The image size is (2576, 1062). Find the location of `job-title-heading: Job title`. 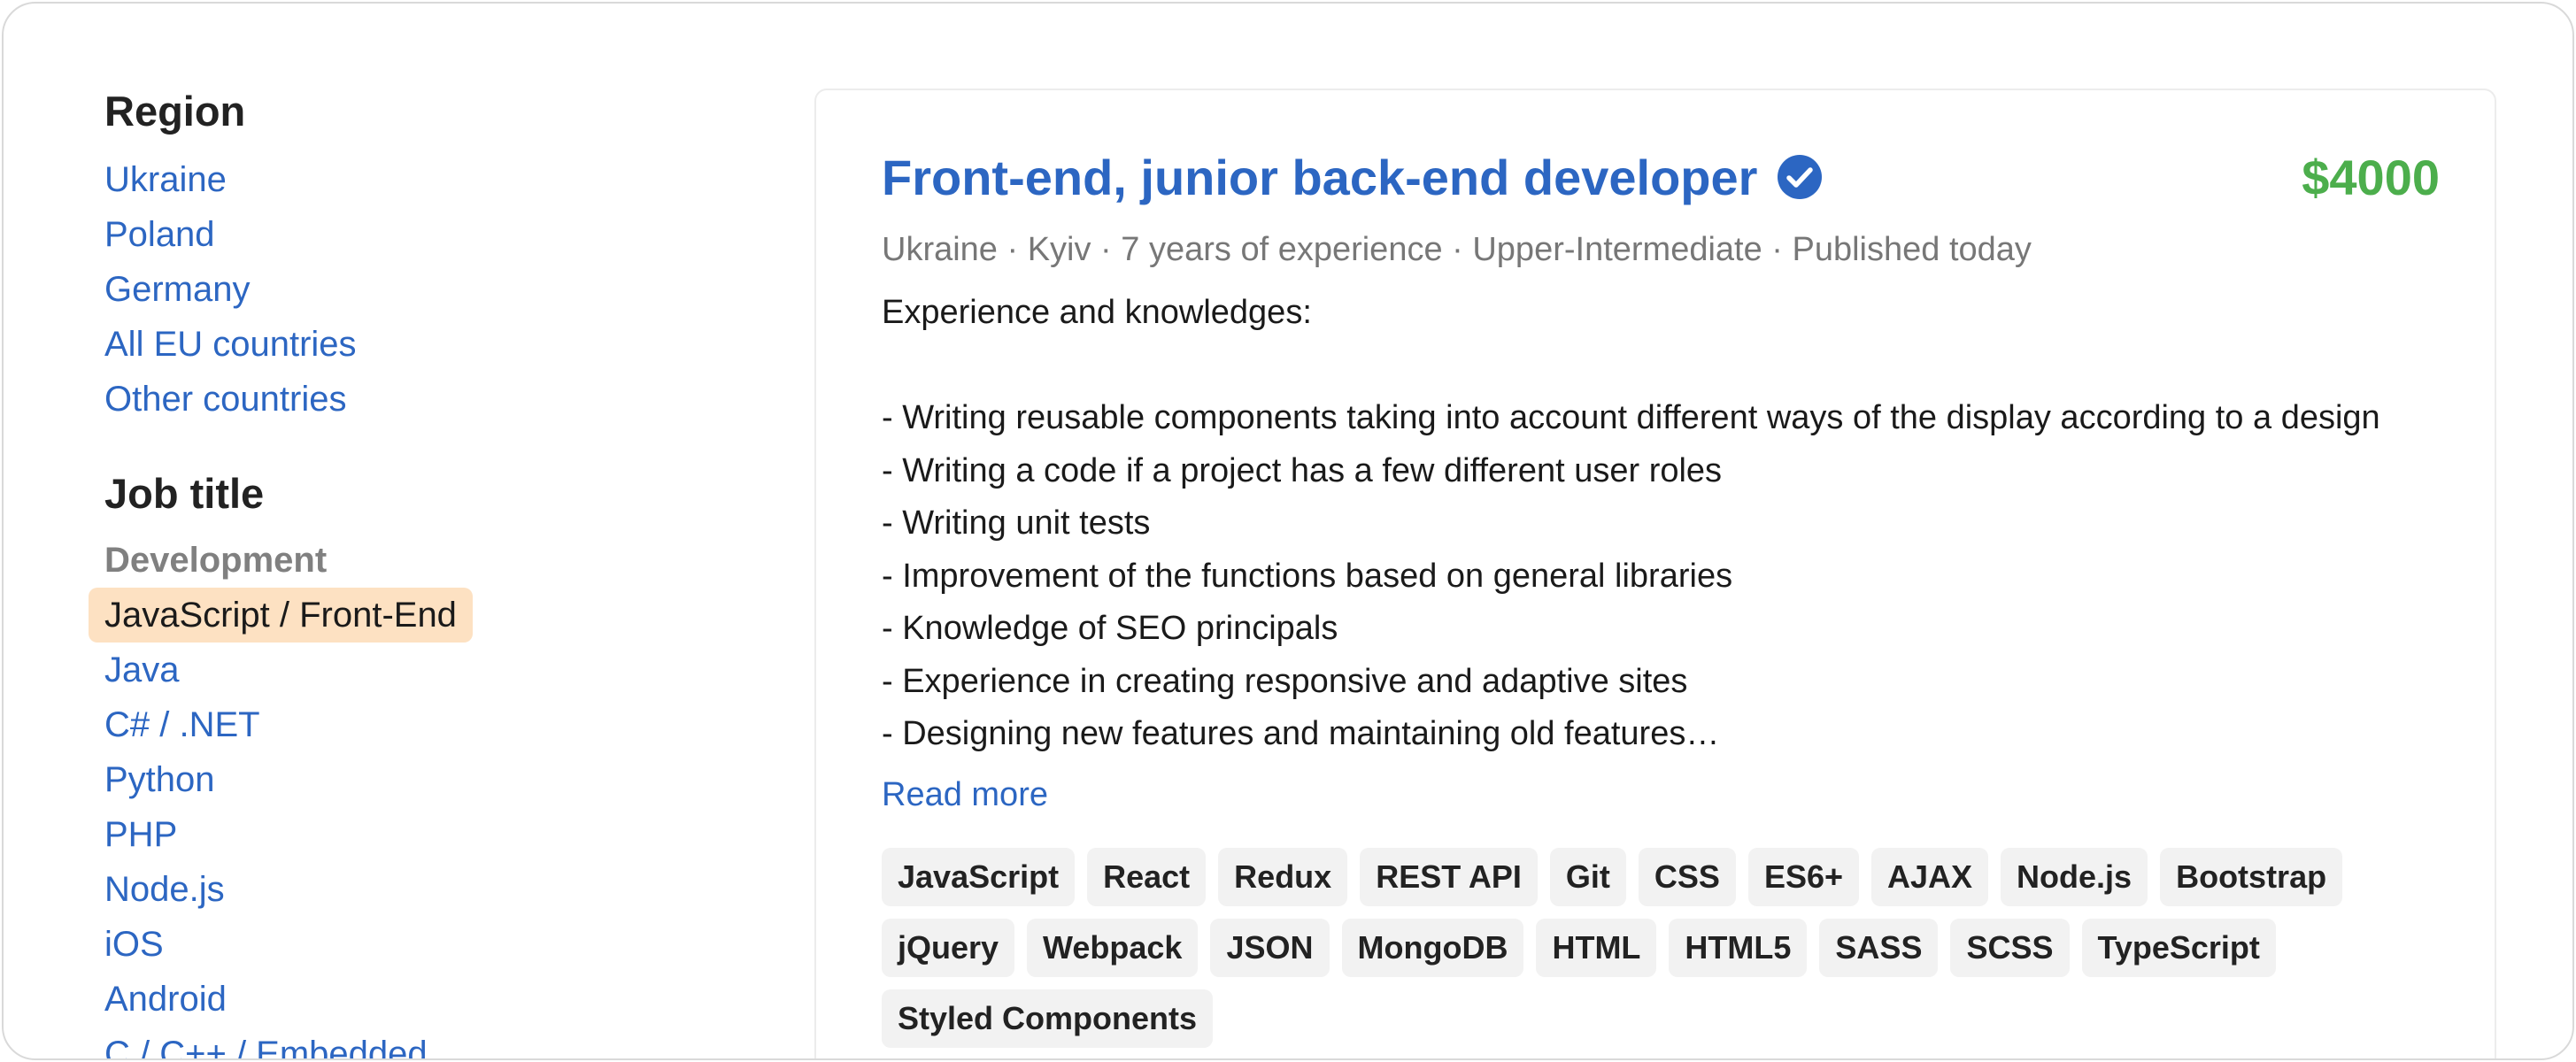

job-title-heading: Job title is located at coordinates (184, 493).